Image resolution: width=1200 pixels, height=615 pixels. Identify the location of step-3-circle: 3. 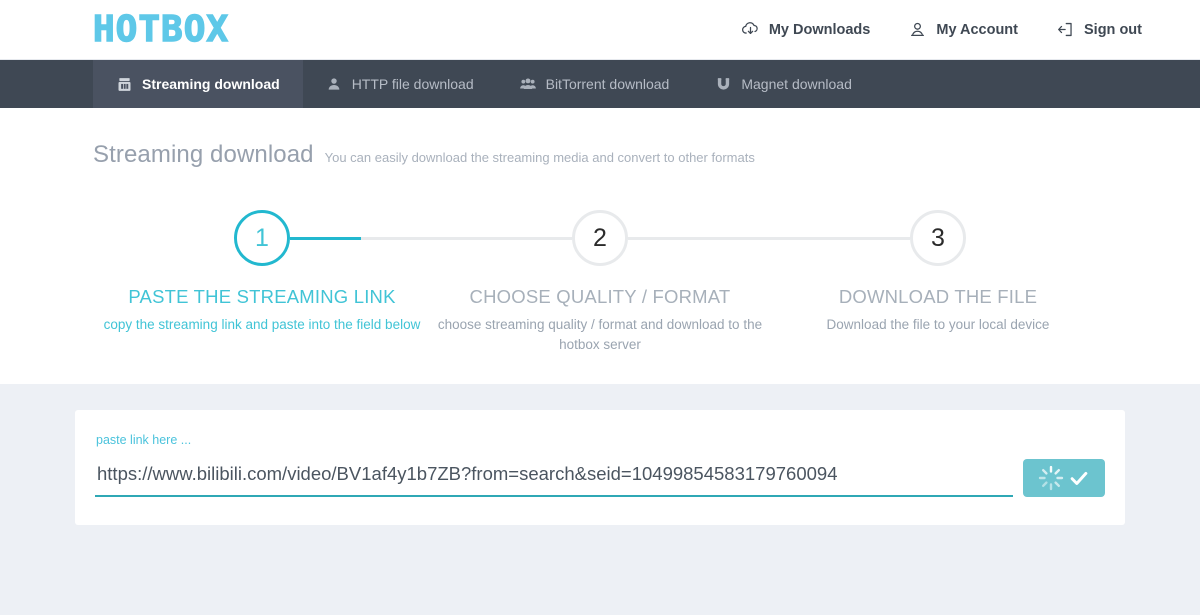
(938, 238).